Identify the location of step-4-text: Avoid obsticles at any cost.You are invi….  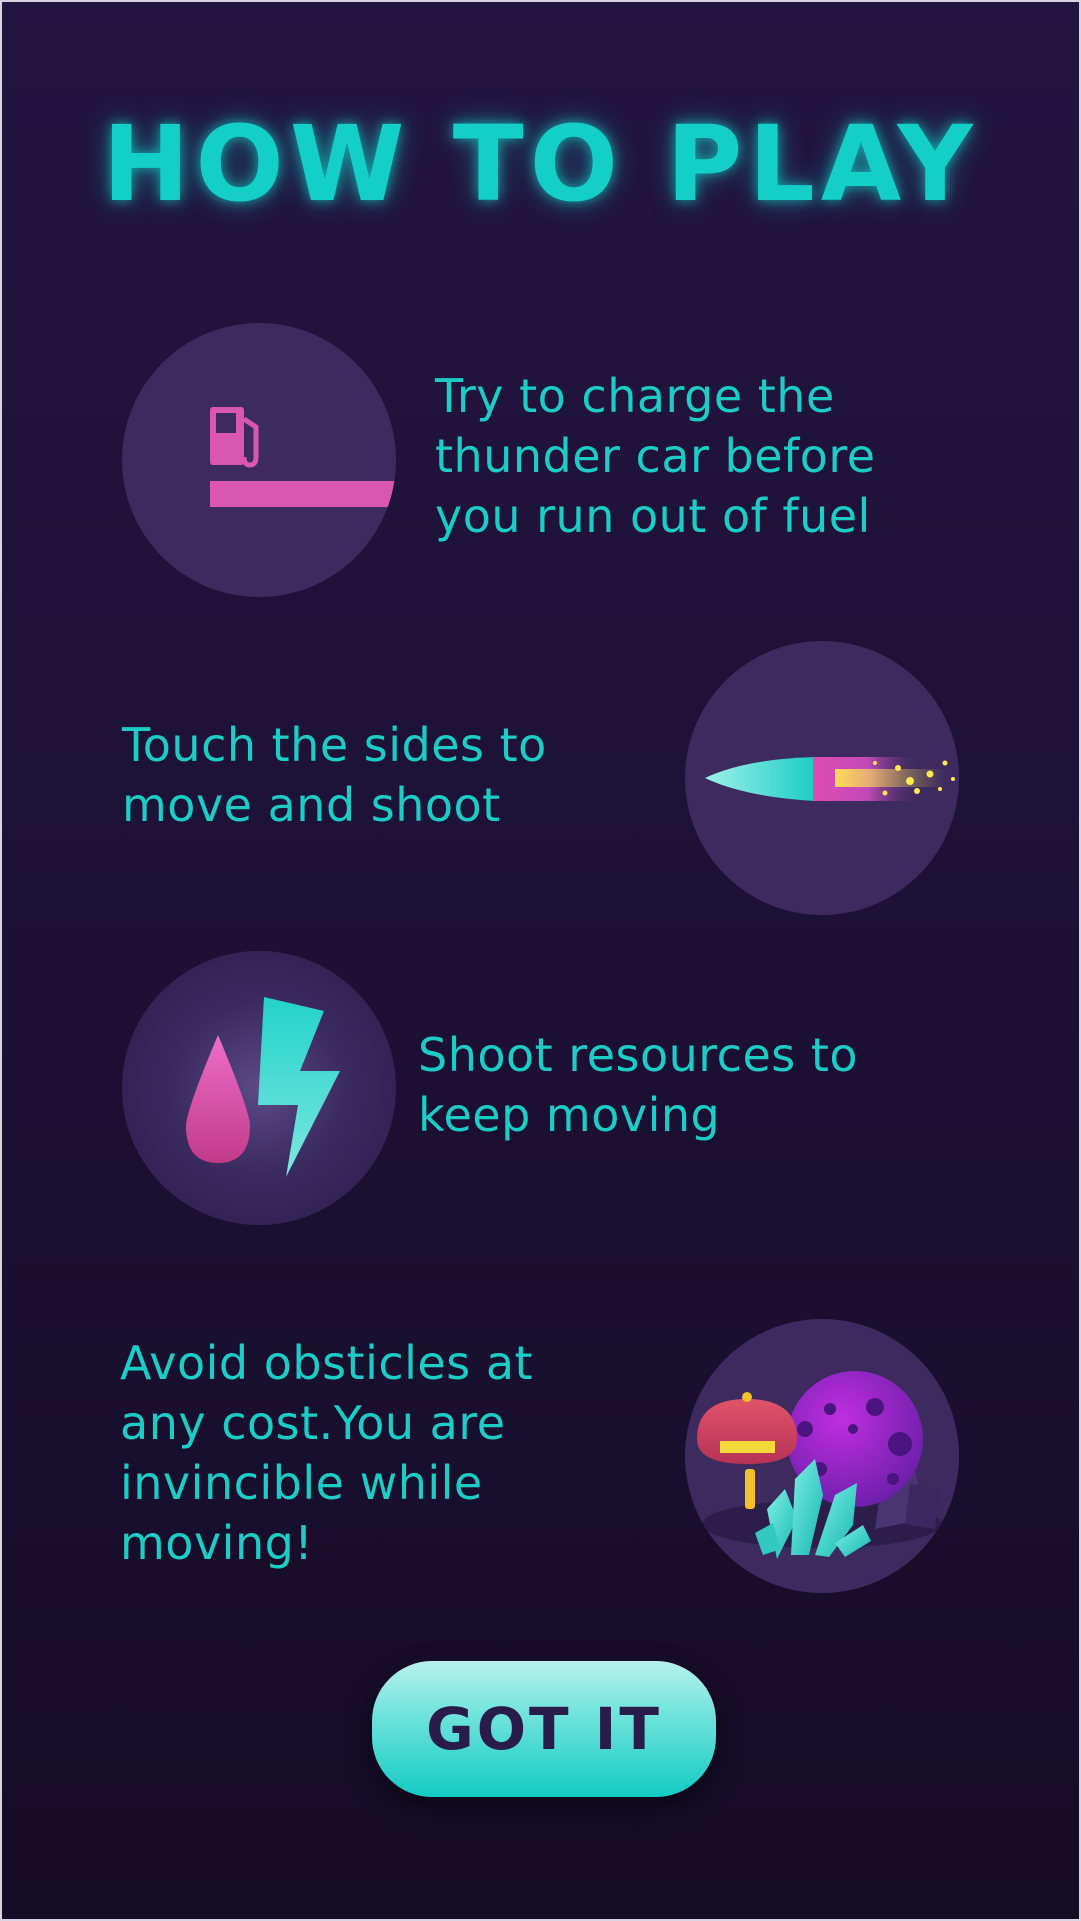
(327, 1453).